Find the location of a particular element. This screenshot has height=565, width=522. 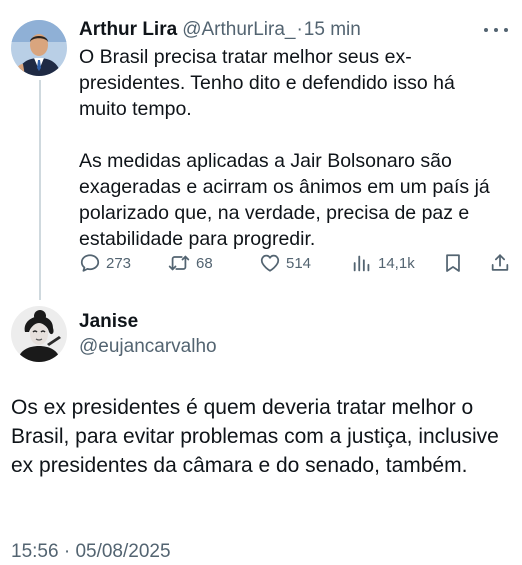

reply-count: 273 is located at coordinates (119, 263).